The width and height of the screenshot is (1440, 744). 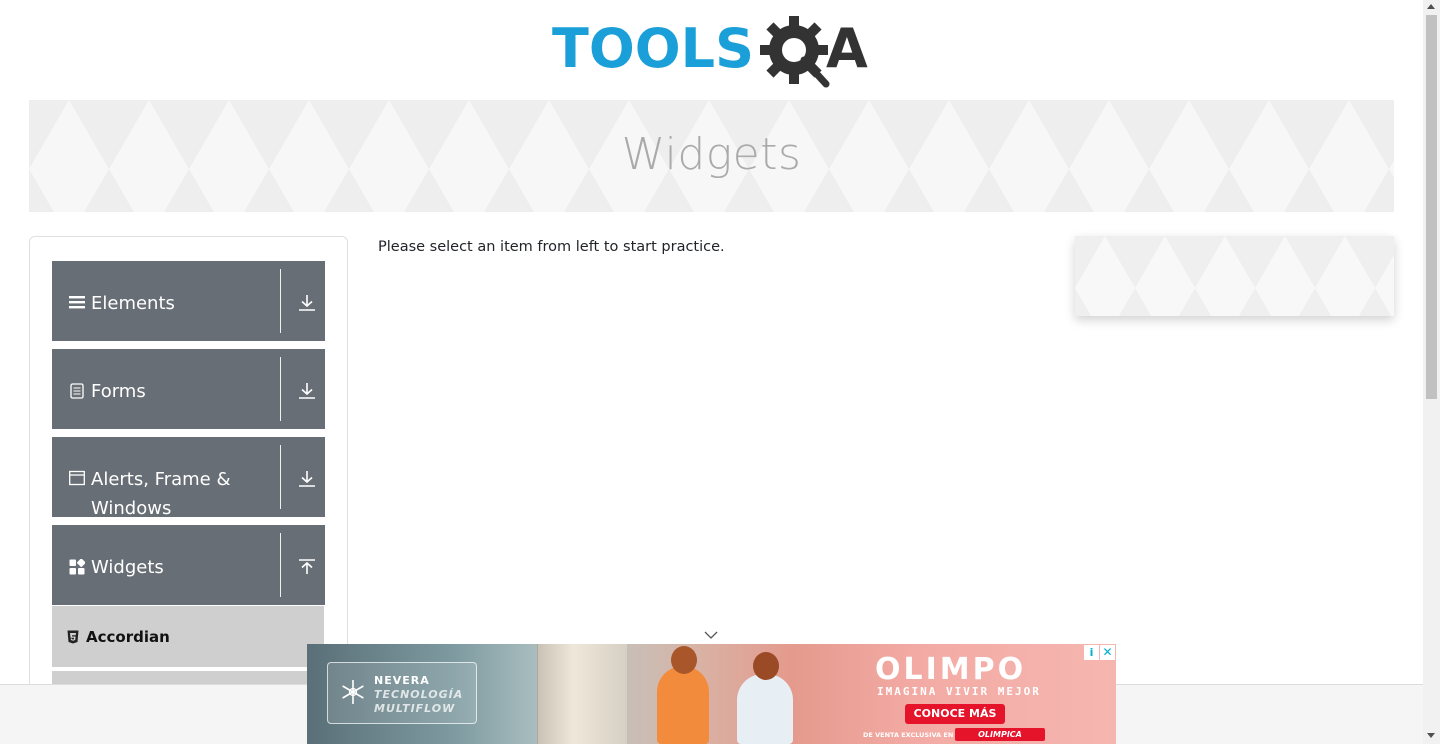 I want to click on sidebar-group-label: Forms, so click(x=118, y=391).